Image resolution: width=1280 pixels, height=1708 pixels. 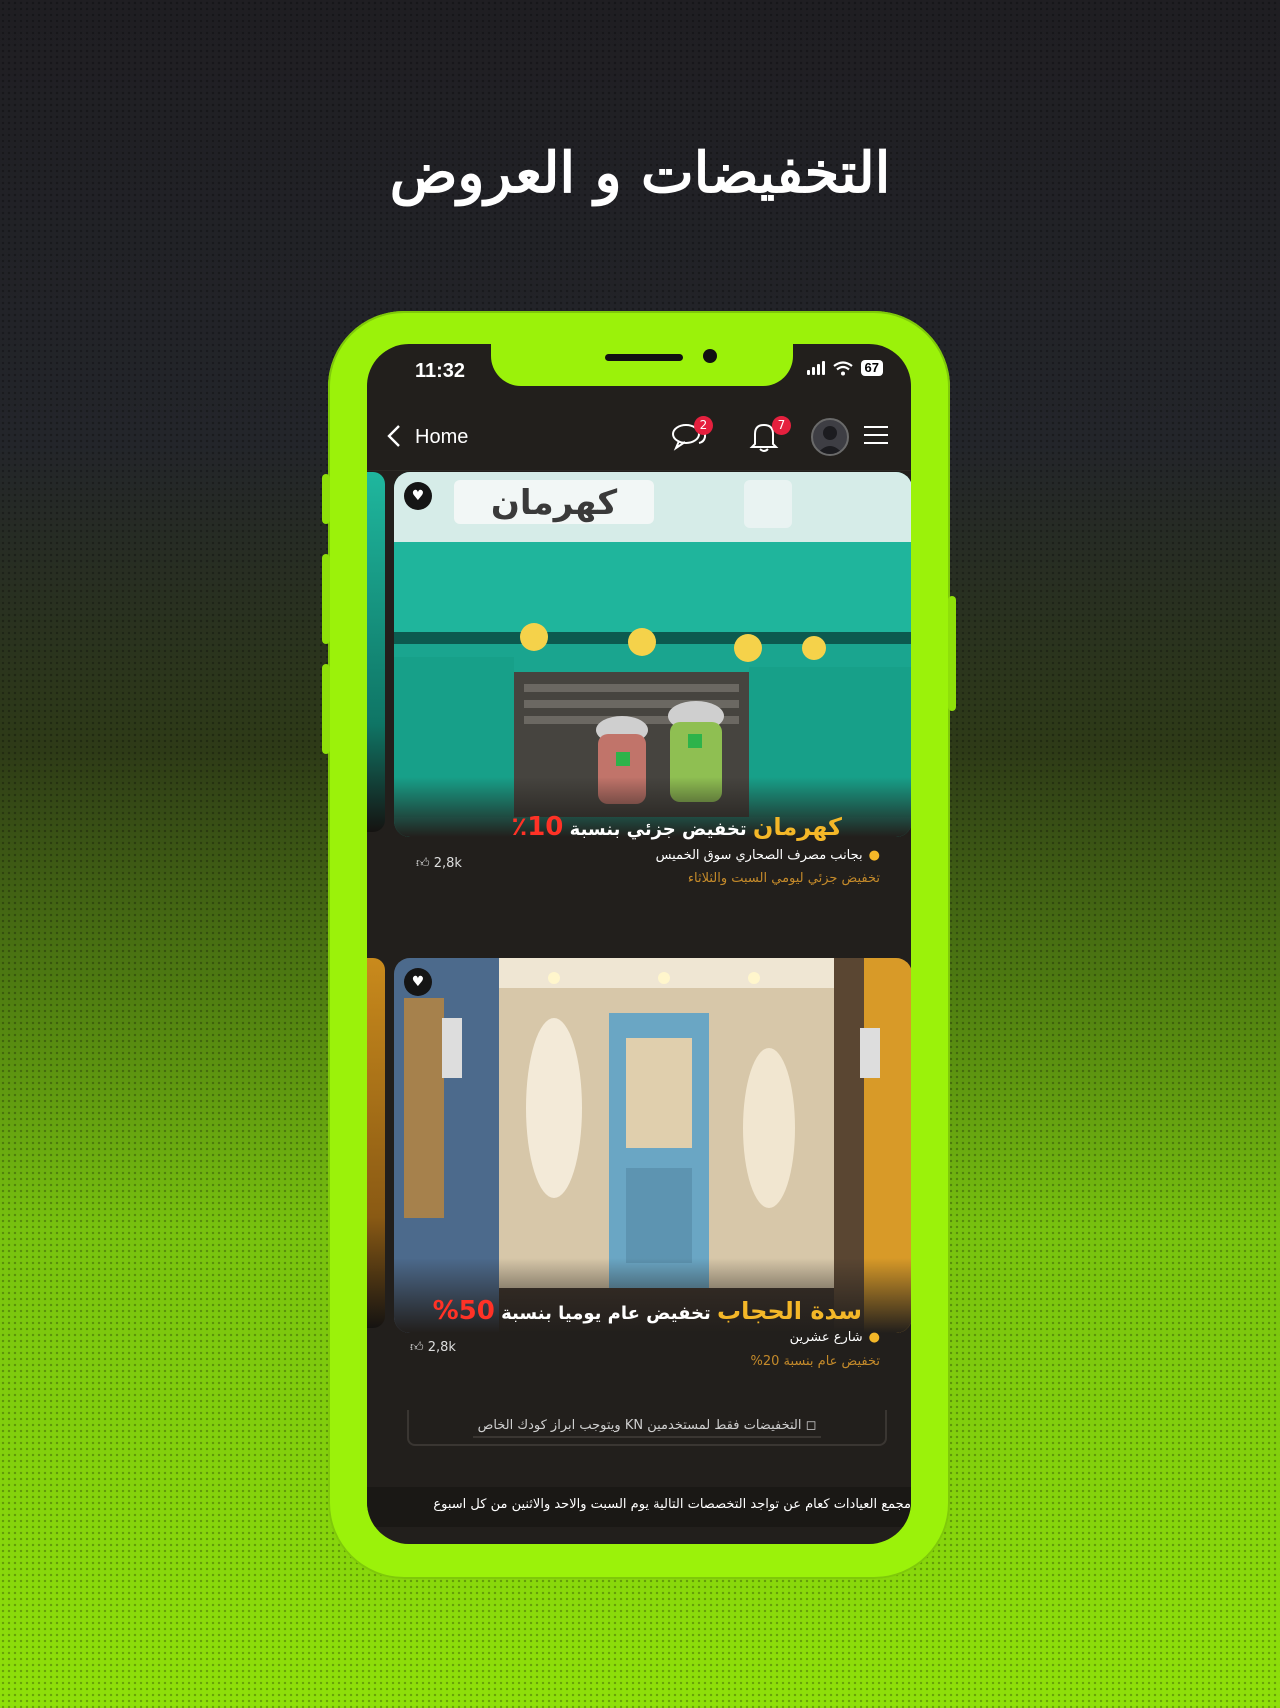 What do you see at coordinates (463, 1311) in the screenshot?
I see `offer-percent: 50%` at bounding box center [463, 1311].